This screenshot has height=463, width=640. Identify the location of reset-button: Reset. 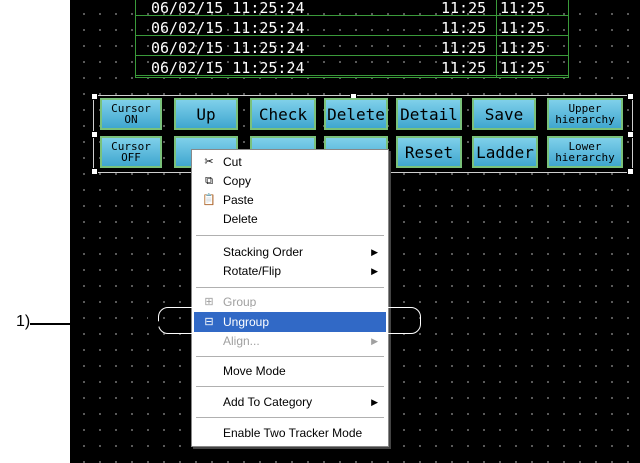
(429, 152).